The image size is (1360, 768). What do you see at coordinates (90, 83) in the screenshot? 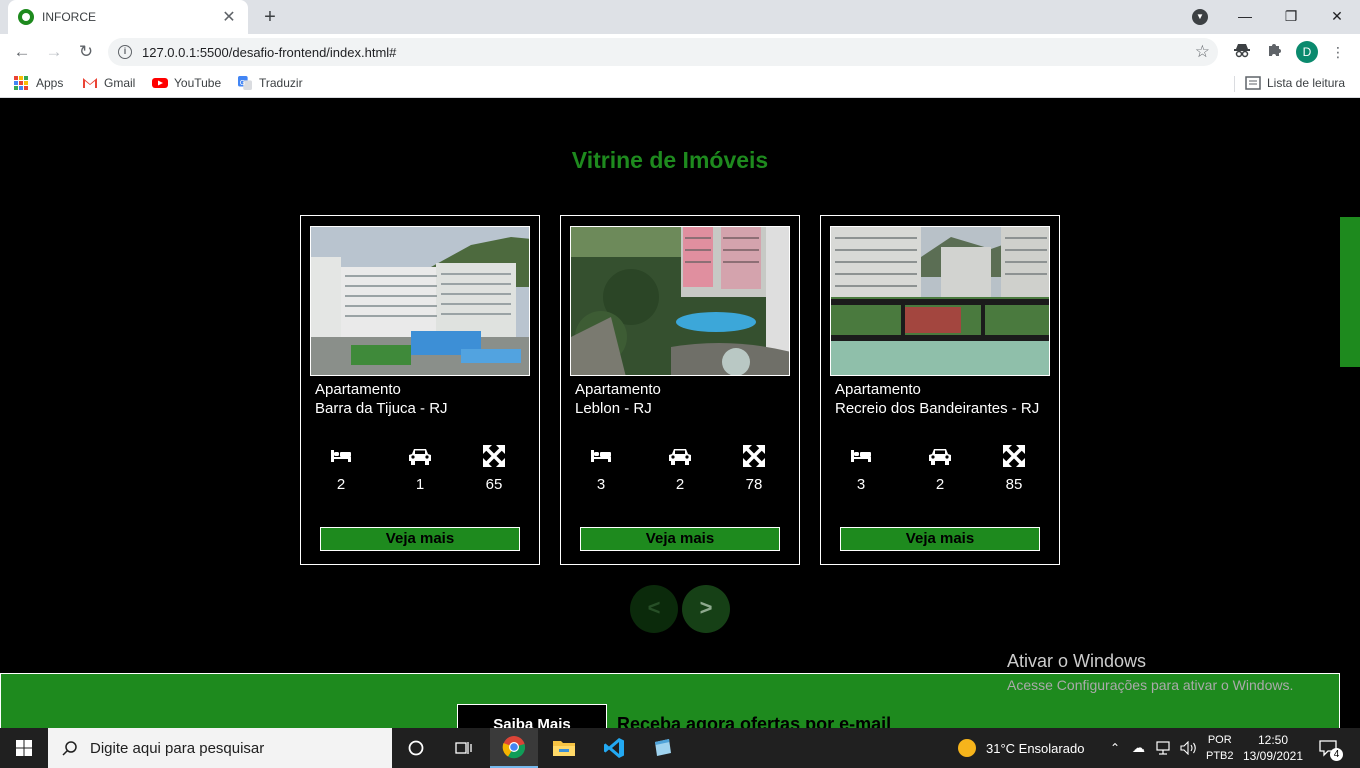
I see `gmail-icon` at bounding box center [90, 83].